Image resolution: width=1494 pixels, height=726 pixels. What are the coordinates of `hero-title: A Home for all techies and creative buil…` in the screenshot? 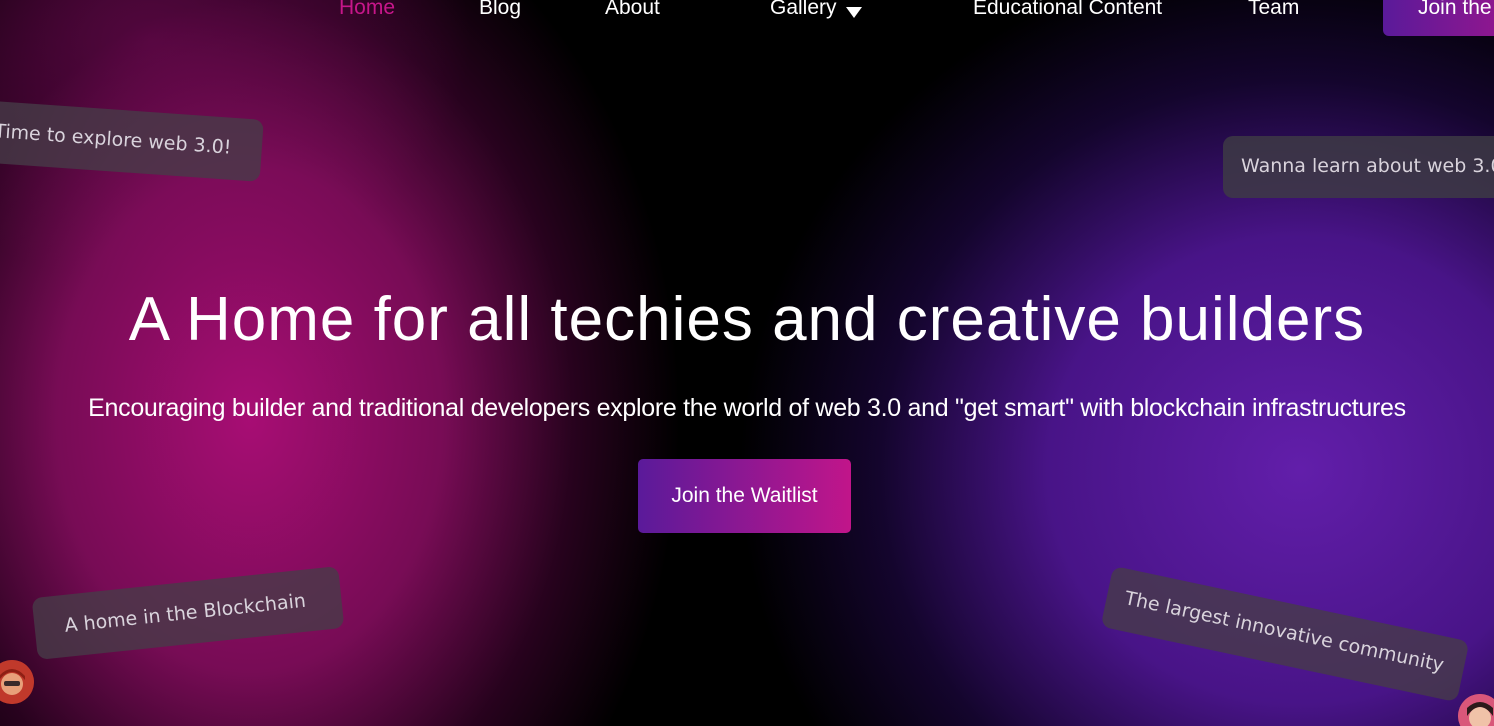 It's located at (747, 319).